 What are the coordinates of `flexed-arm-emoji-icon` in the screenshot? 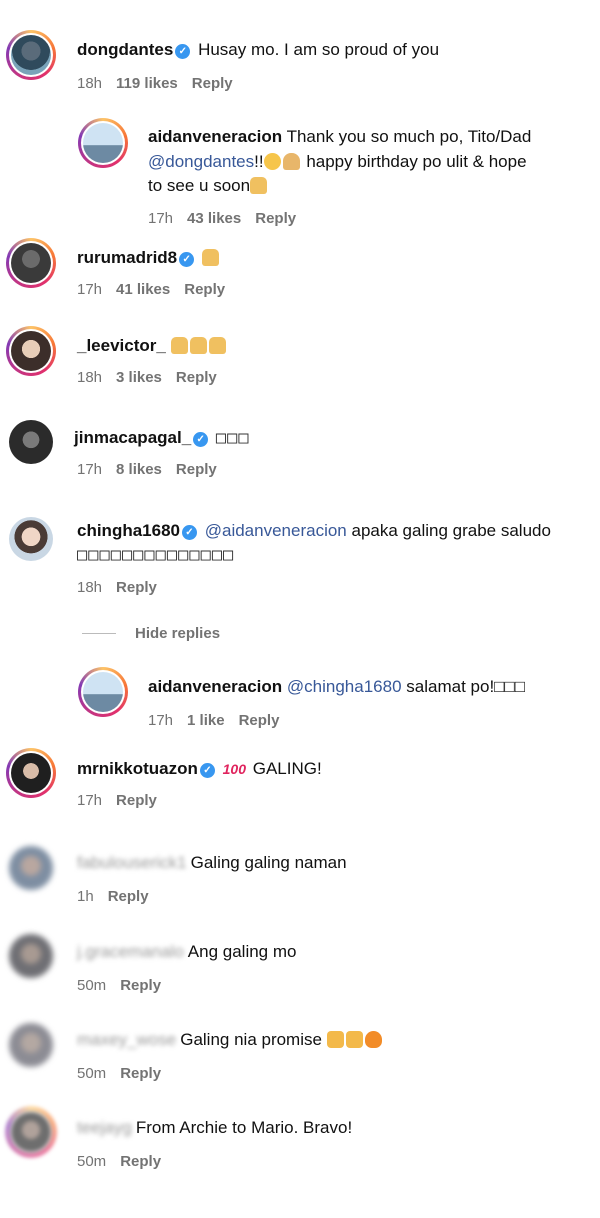 It's located at (335, 1039).